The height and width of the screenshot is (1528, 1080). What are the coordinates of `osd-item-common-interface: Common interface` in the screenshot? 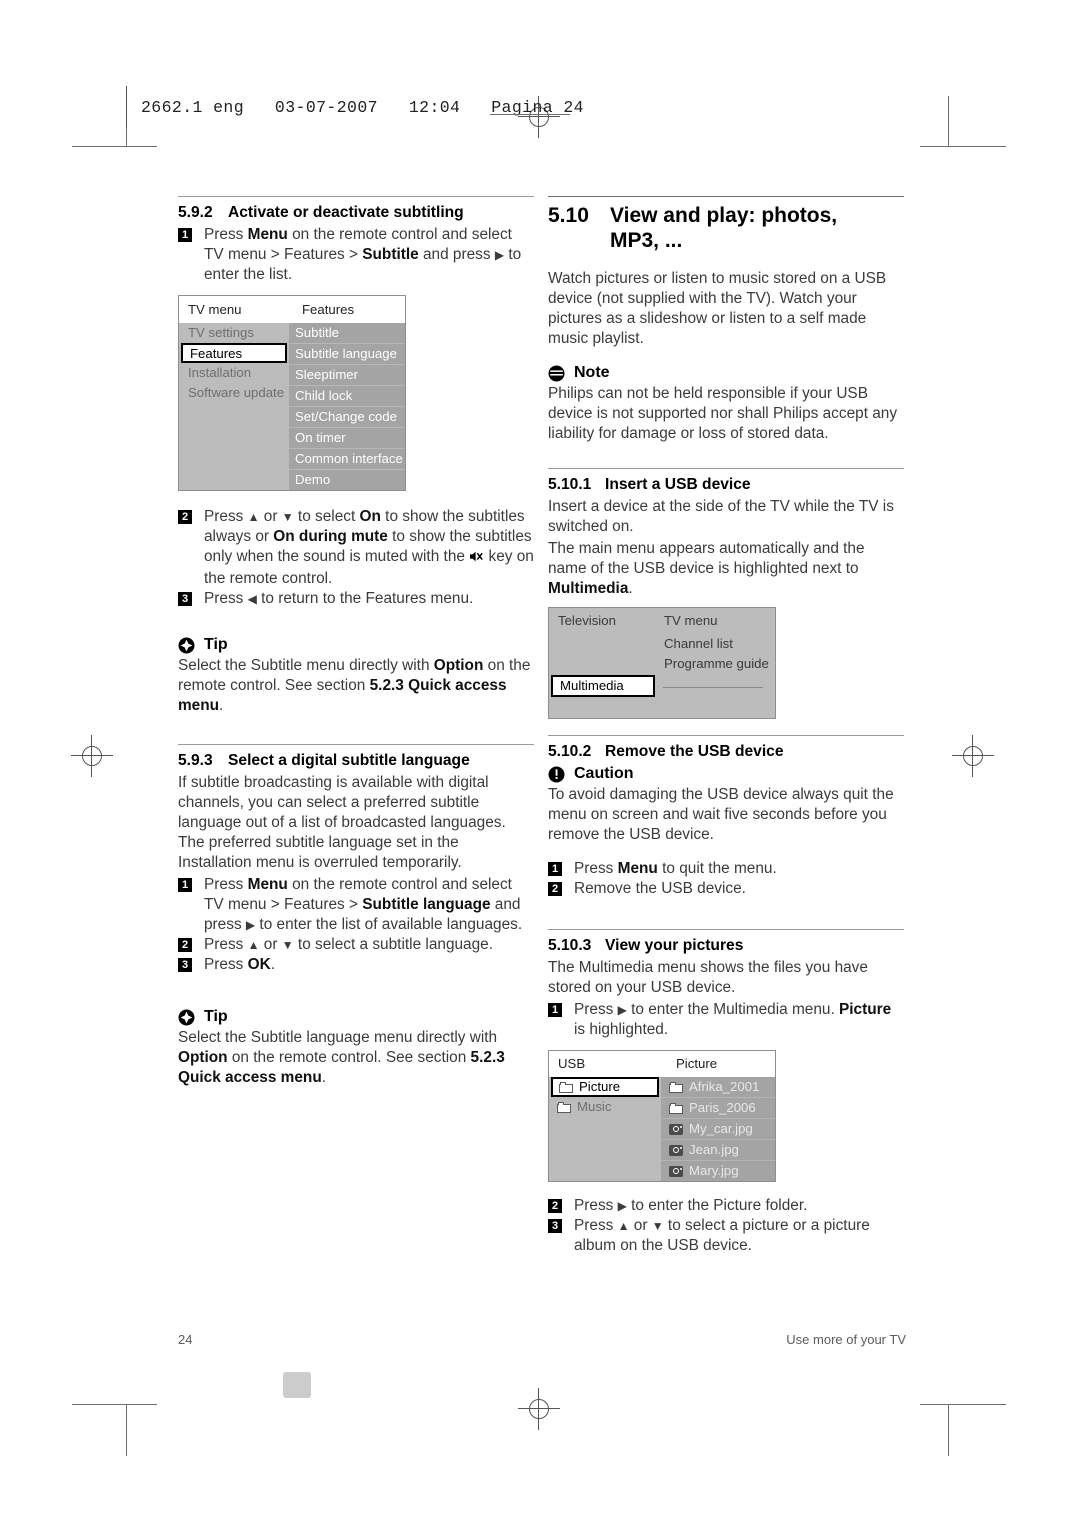 It's located at (347, 458).